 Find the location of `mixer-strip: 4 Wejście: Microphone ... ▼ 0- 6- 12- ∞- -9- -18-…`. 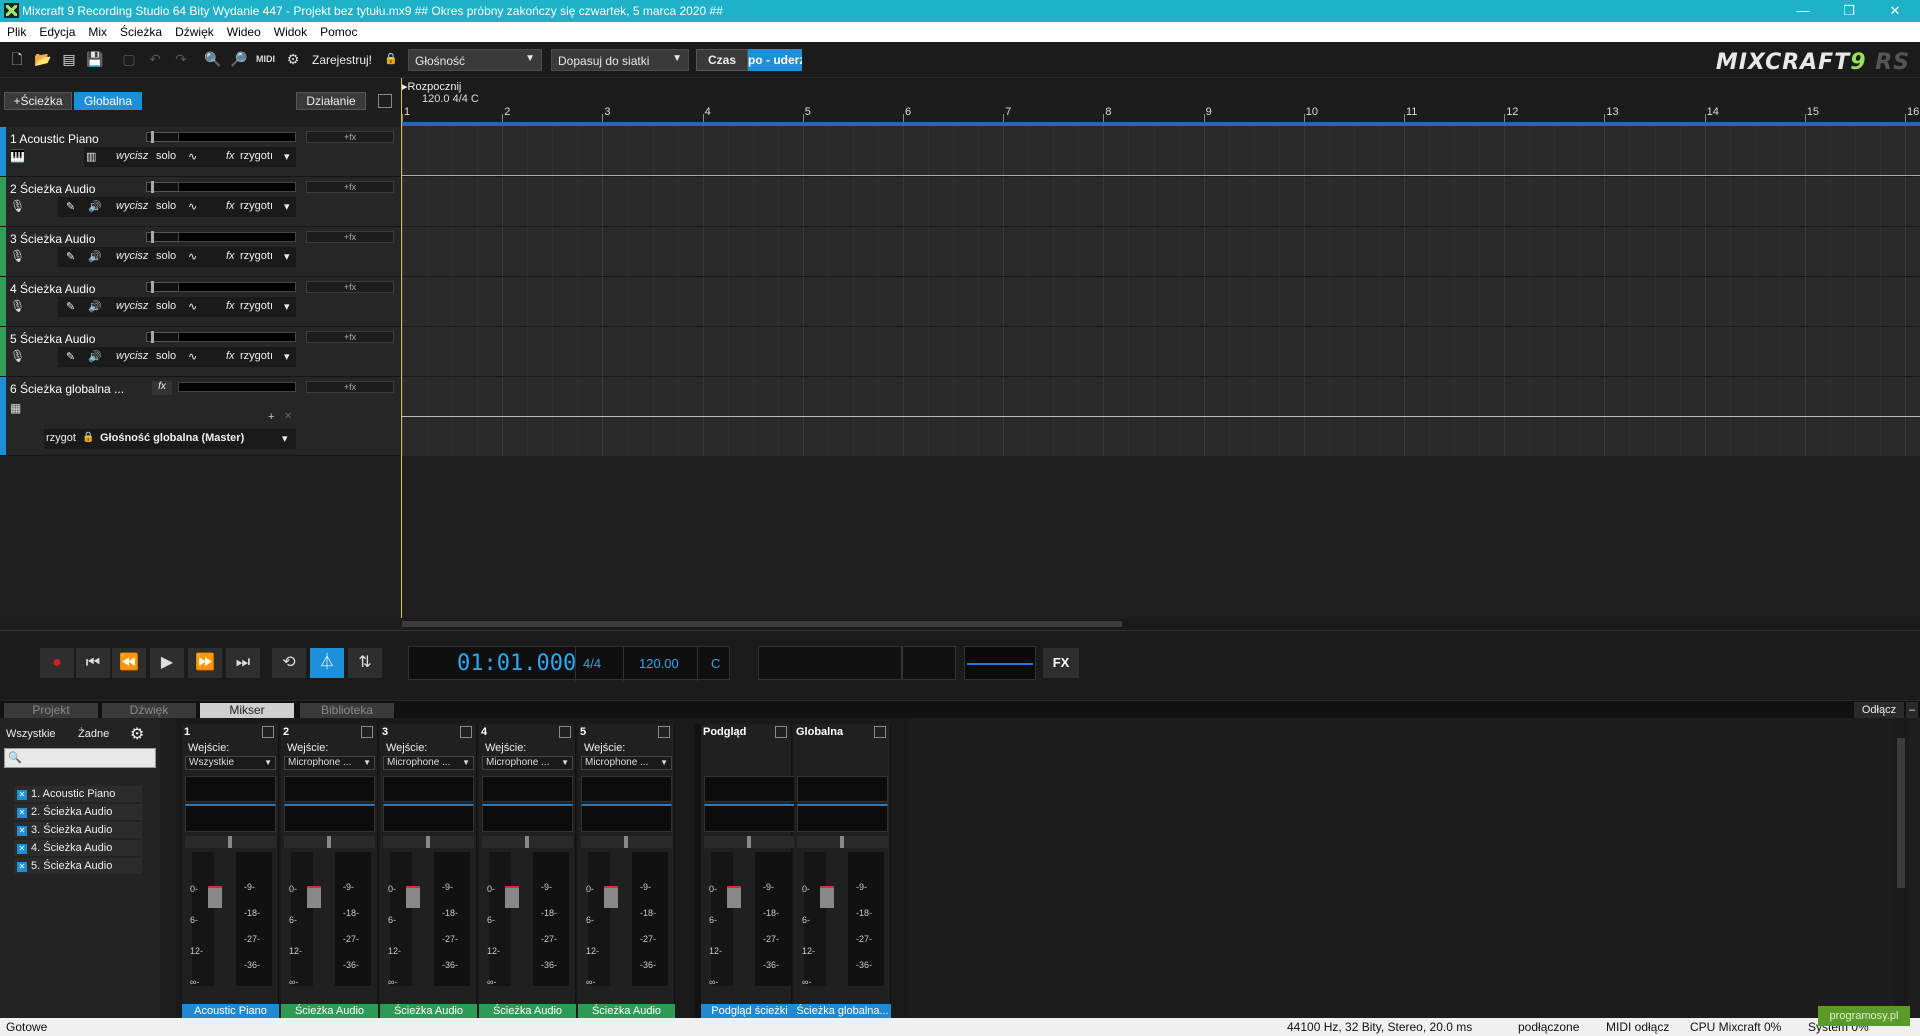

mixer-strip: 4 Wejście: Microphone ... ▼ 0- 6- 12- ∞- -9- -18-… is located at coordinates (527, 871).